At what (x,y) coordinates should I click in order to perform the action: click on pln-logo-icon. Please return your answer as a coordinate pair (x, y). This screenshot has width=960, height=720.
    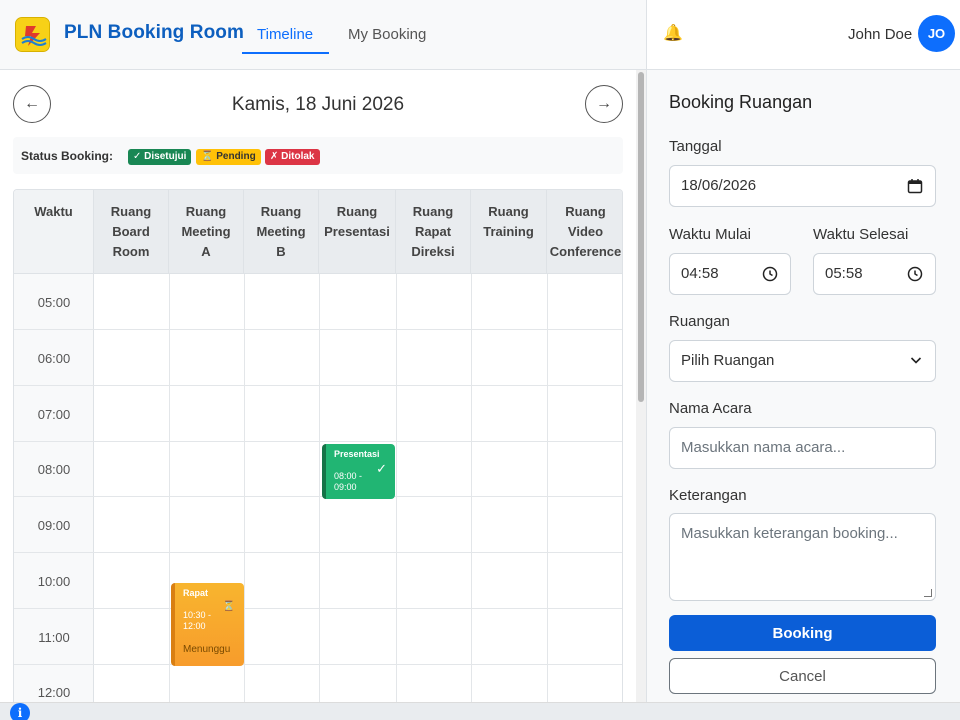
    Looking at the image, I should click on (32, 34).